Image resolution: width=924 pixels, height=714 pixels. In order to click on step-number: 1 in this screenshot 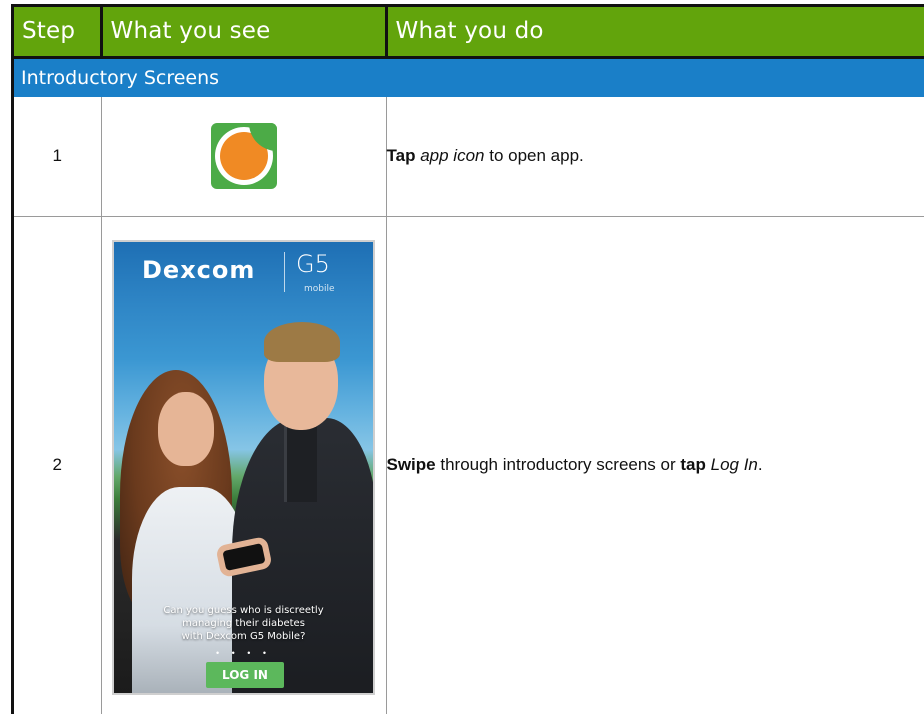, I will do `click(58, 157)`.